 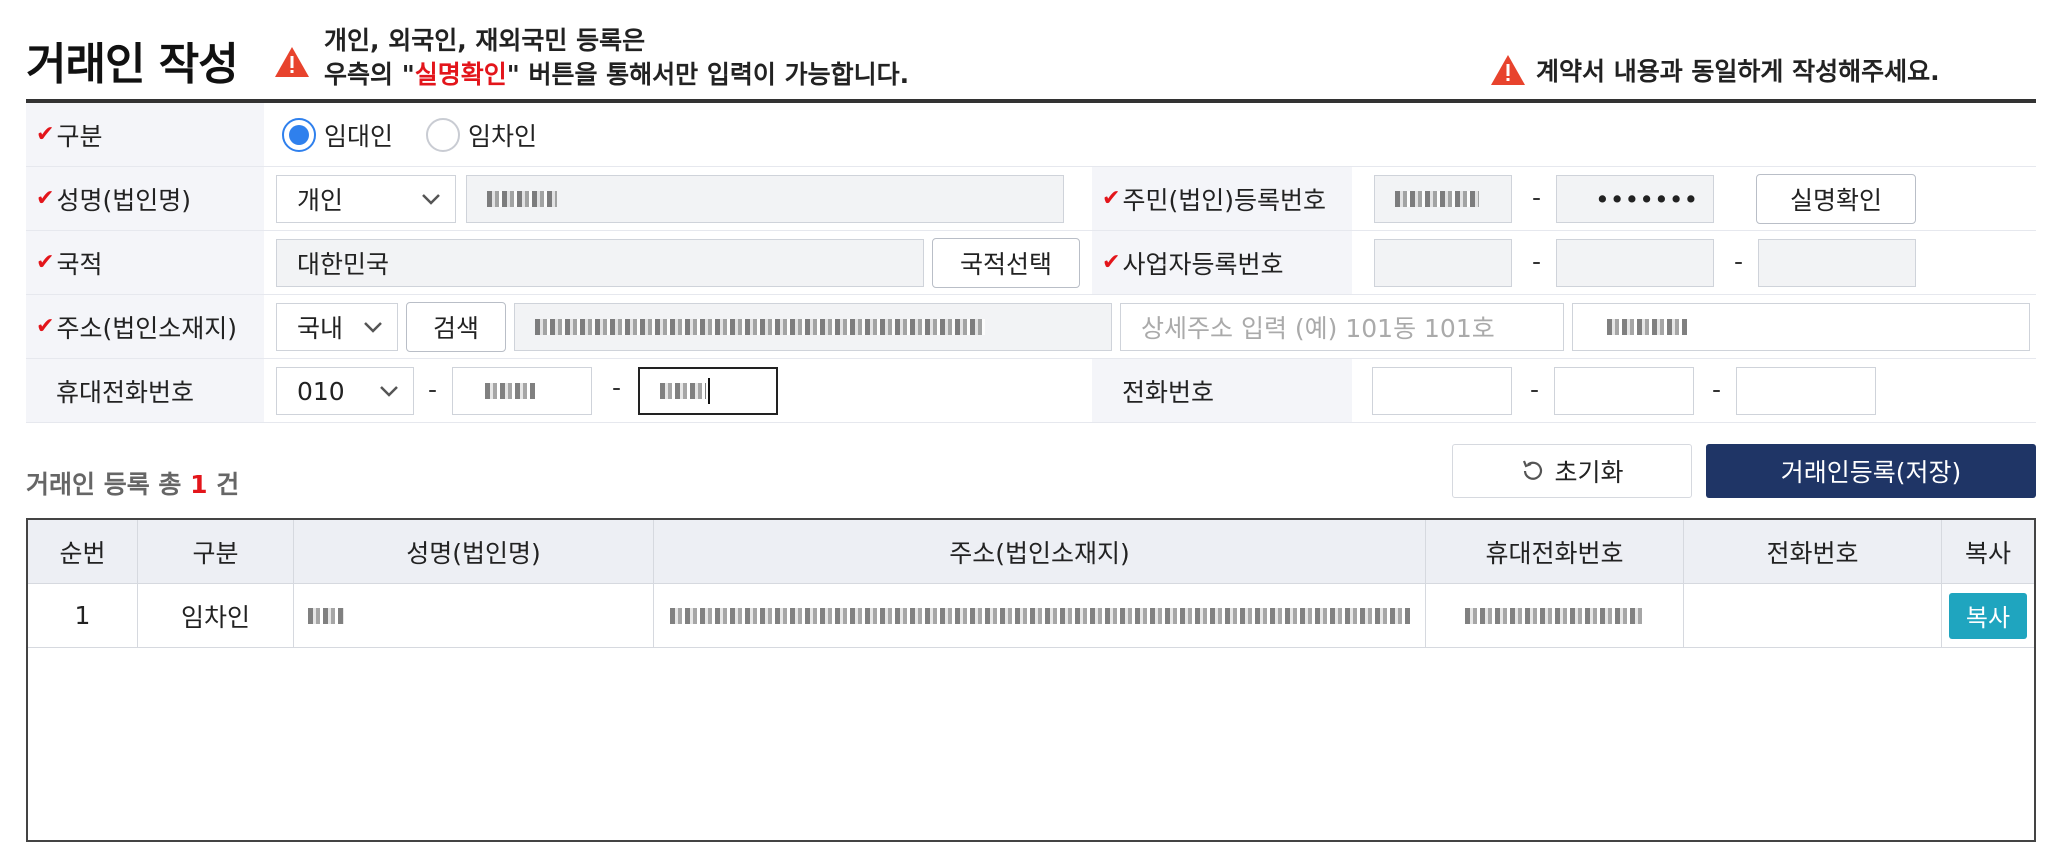 What do you see at coordinates (481, 135) in the screenshot?
I see `radio-tenant: 임차인` at bounding box center [481, 135].